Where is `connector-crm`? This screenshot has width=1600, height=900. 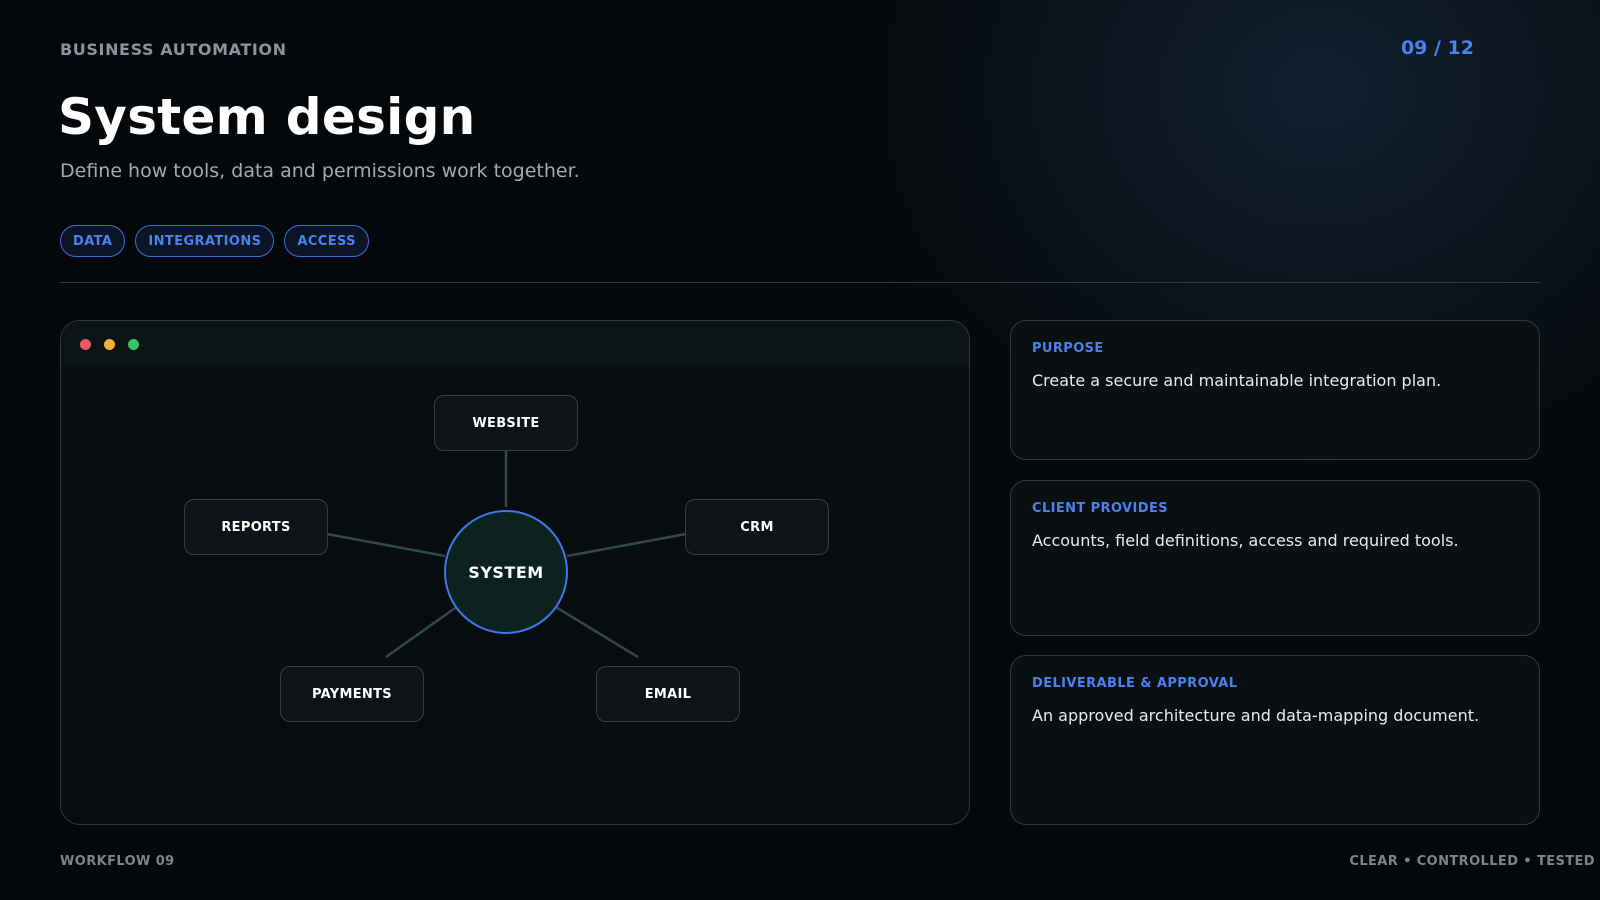 connector-crm is located at coordinates (626, 545).